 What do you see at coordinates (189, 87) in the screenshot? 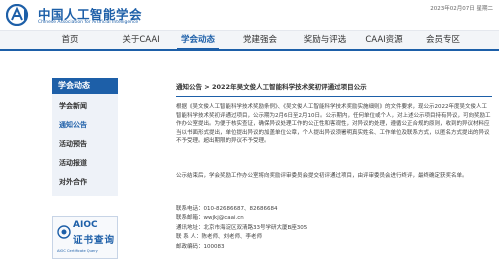
I see `breadcrumb-section: 通知公告` at bounding box center [189, 87].